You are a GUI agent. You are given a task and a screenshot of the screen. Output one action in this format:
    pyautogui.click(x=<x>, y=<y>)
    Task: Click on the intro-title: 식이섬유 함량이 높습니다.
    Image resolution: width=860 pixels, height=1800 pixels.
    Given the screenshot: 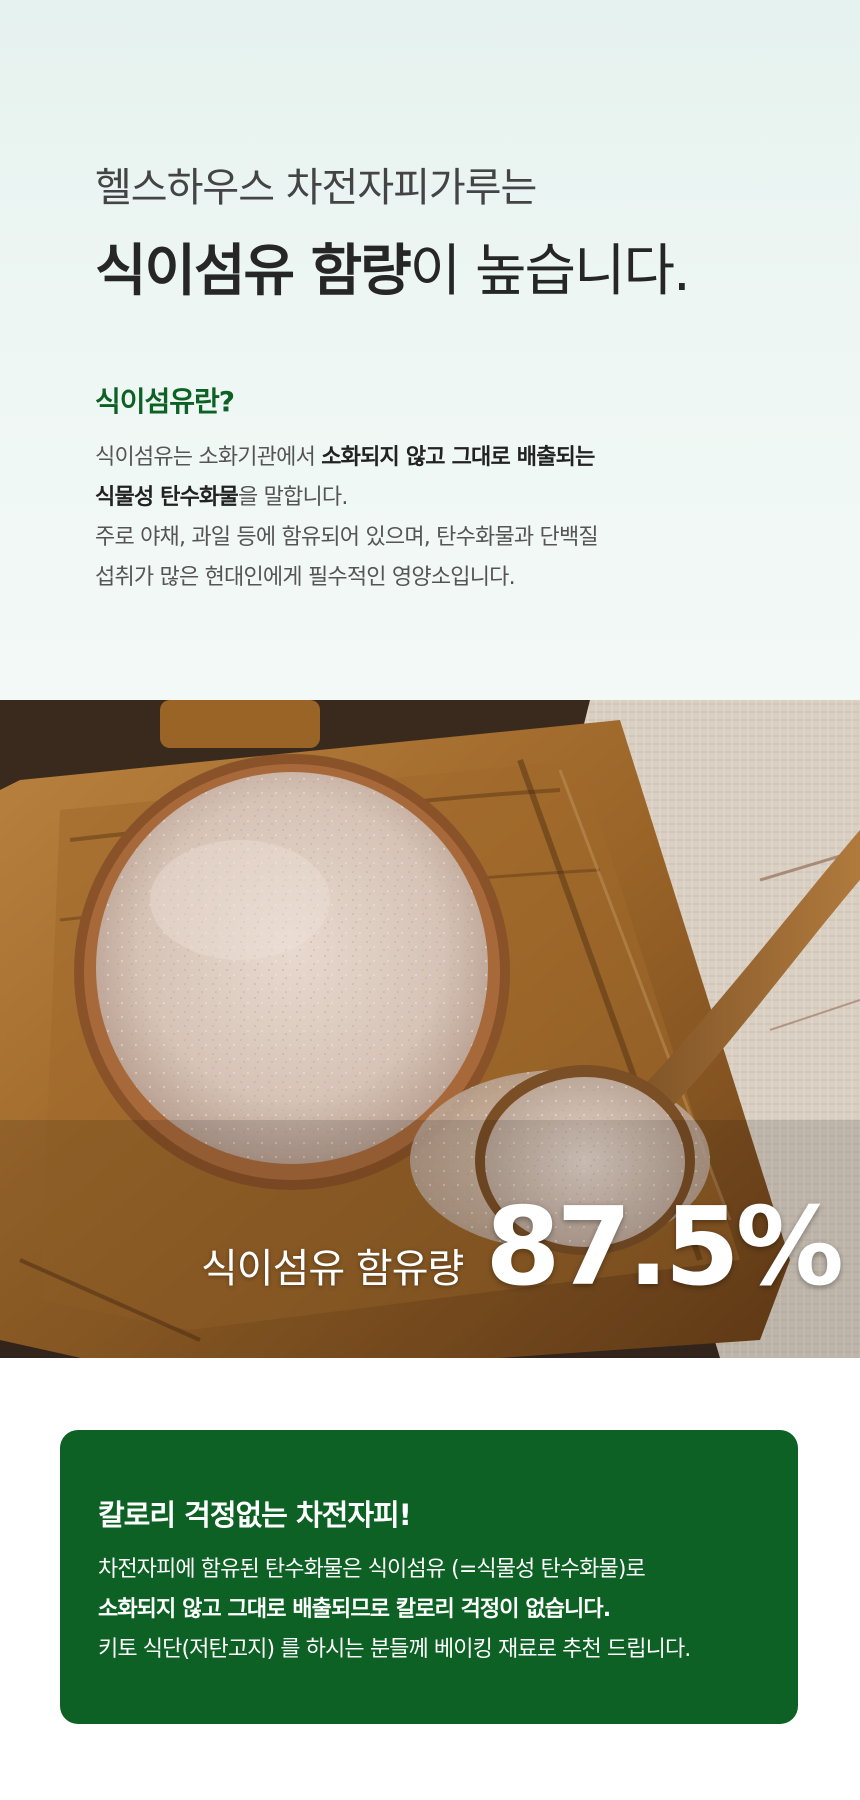 What is the action you would take?
    pyautogui.click(x=393, y=266)
    